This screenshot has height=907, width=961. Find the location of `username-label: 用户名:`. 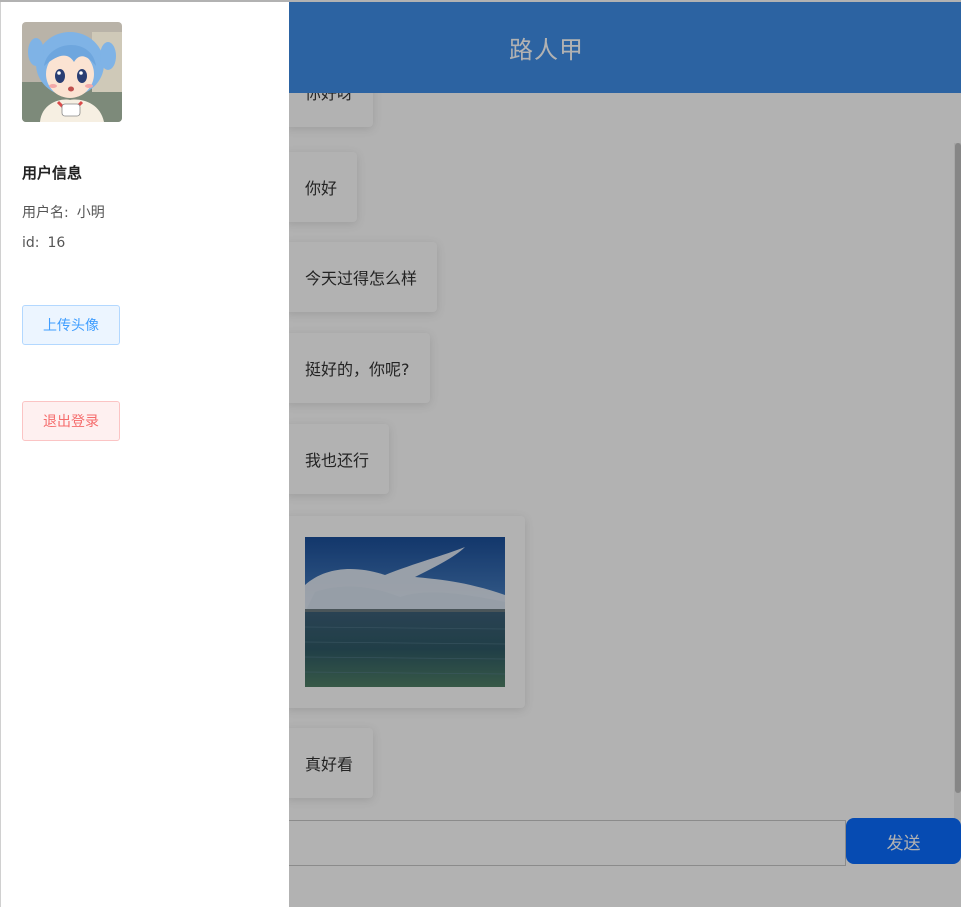

username-label: 用户名: is located at coordinates (45, 213).